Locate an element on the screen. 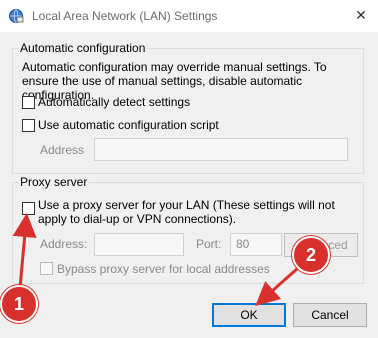 This screenshot has width=378, height=338. callout-1-arrow is located at coordinates (24, 251).